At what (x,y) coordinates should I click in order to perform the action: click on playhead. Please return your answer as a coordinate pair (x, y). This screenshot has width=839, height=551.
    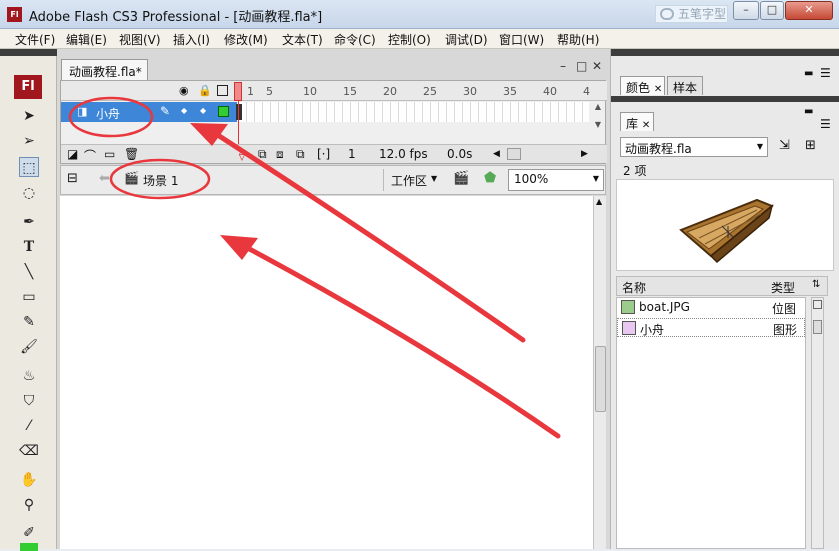
    Looking at the image, I should click on (238, 91).